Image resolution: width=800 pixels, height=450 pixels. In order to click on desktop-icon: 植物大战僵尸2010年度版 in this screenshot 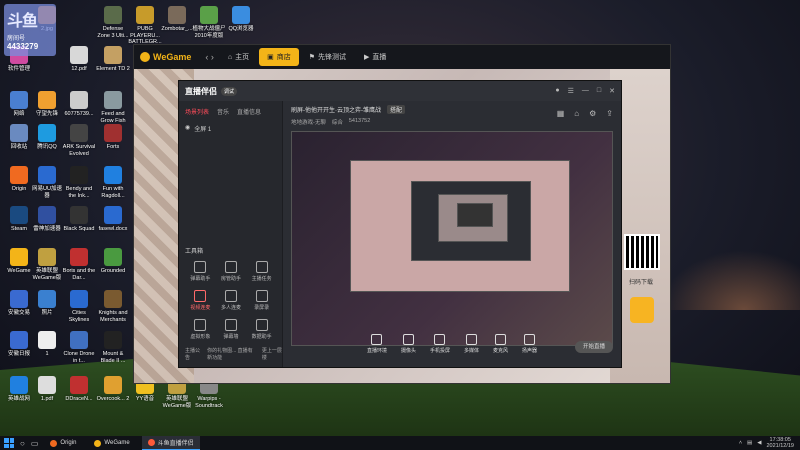, I will do `click(209, 22)`.